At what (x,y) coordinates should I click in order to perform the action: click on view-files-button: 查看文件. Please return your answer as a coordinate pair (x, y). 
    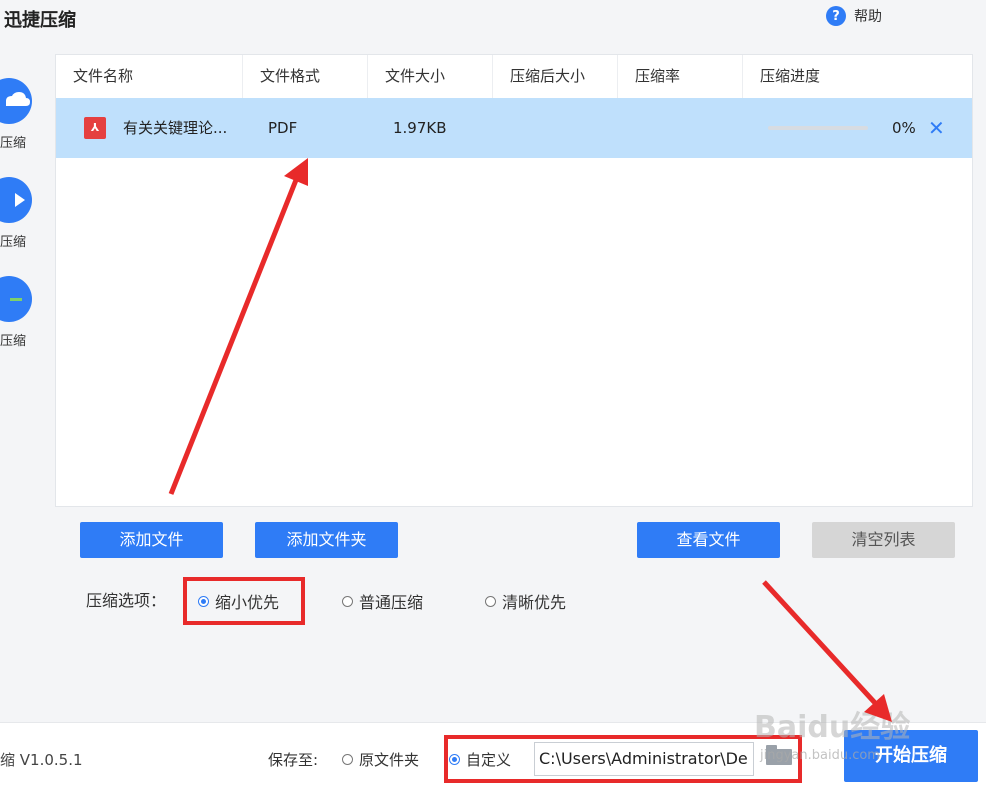
    Looking at the image, I should click on (708, 540).